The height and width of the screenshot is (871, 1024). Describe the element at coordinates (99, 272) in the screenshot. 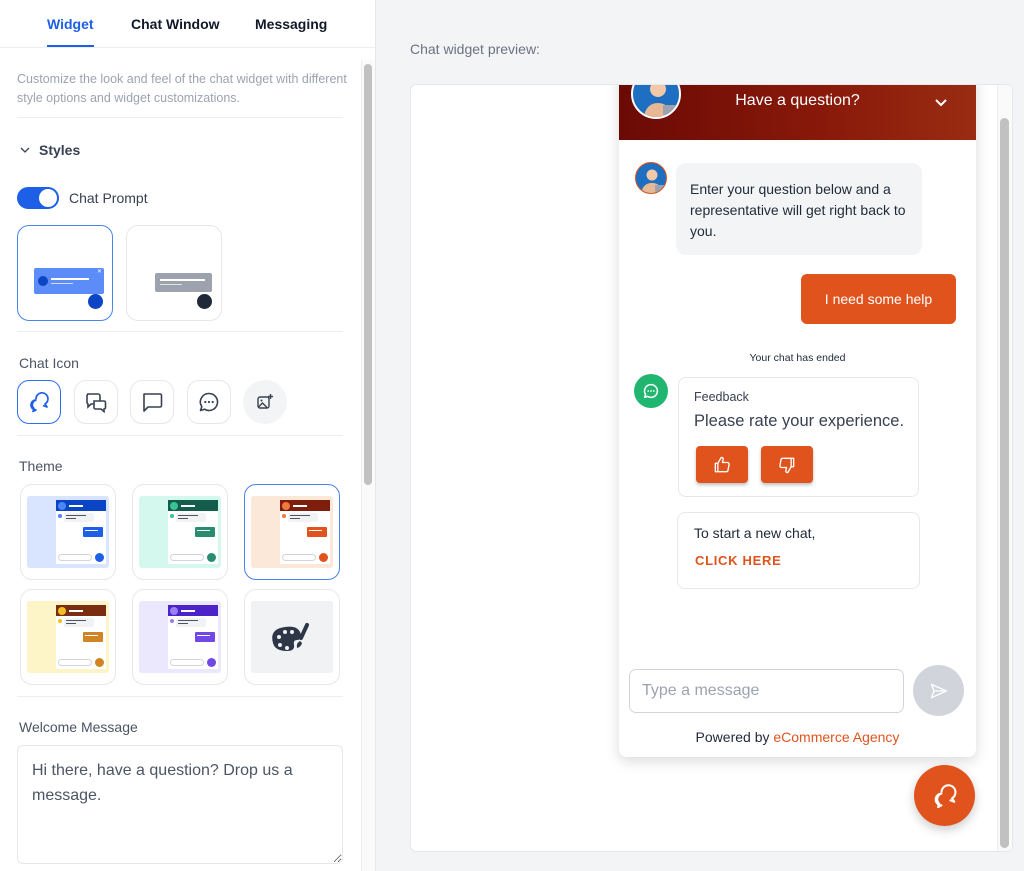

I see `close-icon: ✕` at that location.